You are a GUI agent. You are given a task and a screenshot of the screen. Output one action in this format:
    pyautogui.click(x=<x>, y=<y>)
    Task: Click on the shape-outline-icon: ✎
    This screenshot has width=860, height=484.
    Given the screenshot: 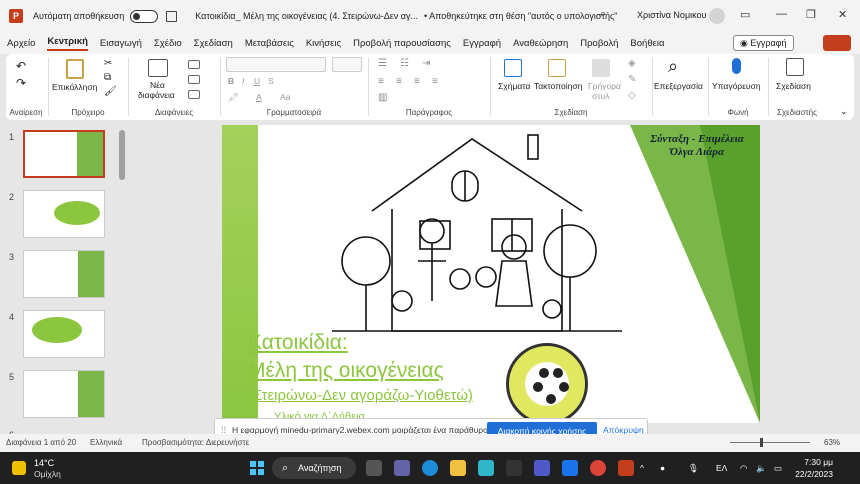 What is the action you would take?
    pyautogui.click(x=632, y=79)
    